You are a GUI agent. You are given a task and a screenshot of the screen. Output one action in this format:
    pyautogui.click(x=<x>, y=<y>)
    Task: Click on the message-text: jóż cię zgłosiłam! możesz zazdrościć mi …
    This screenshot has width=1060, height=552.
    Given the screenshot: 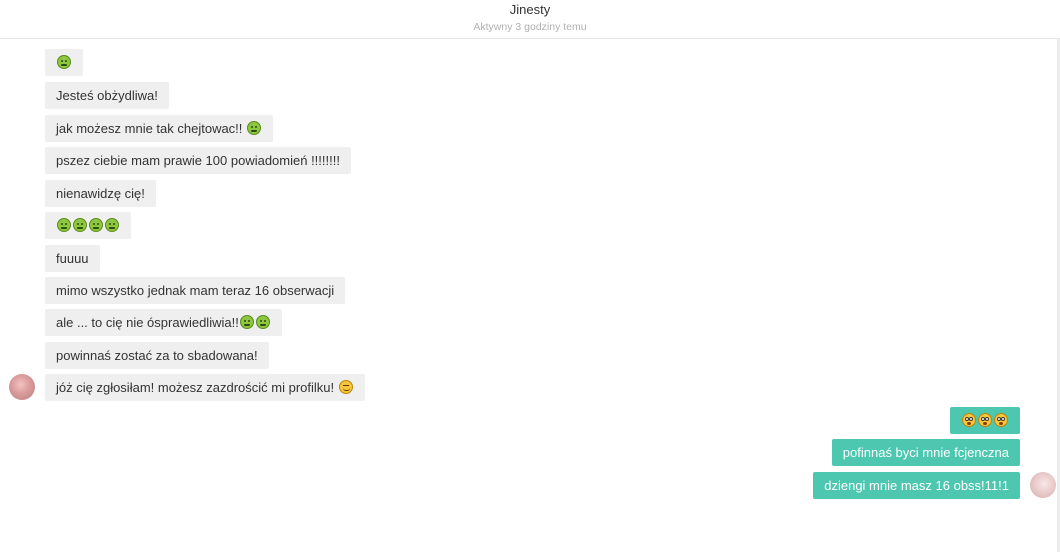 What is the action you would take?
    pyautogui.click(x=197, y=387)
    